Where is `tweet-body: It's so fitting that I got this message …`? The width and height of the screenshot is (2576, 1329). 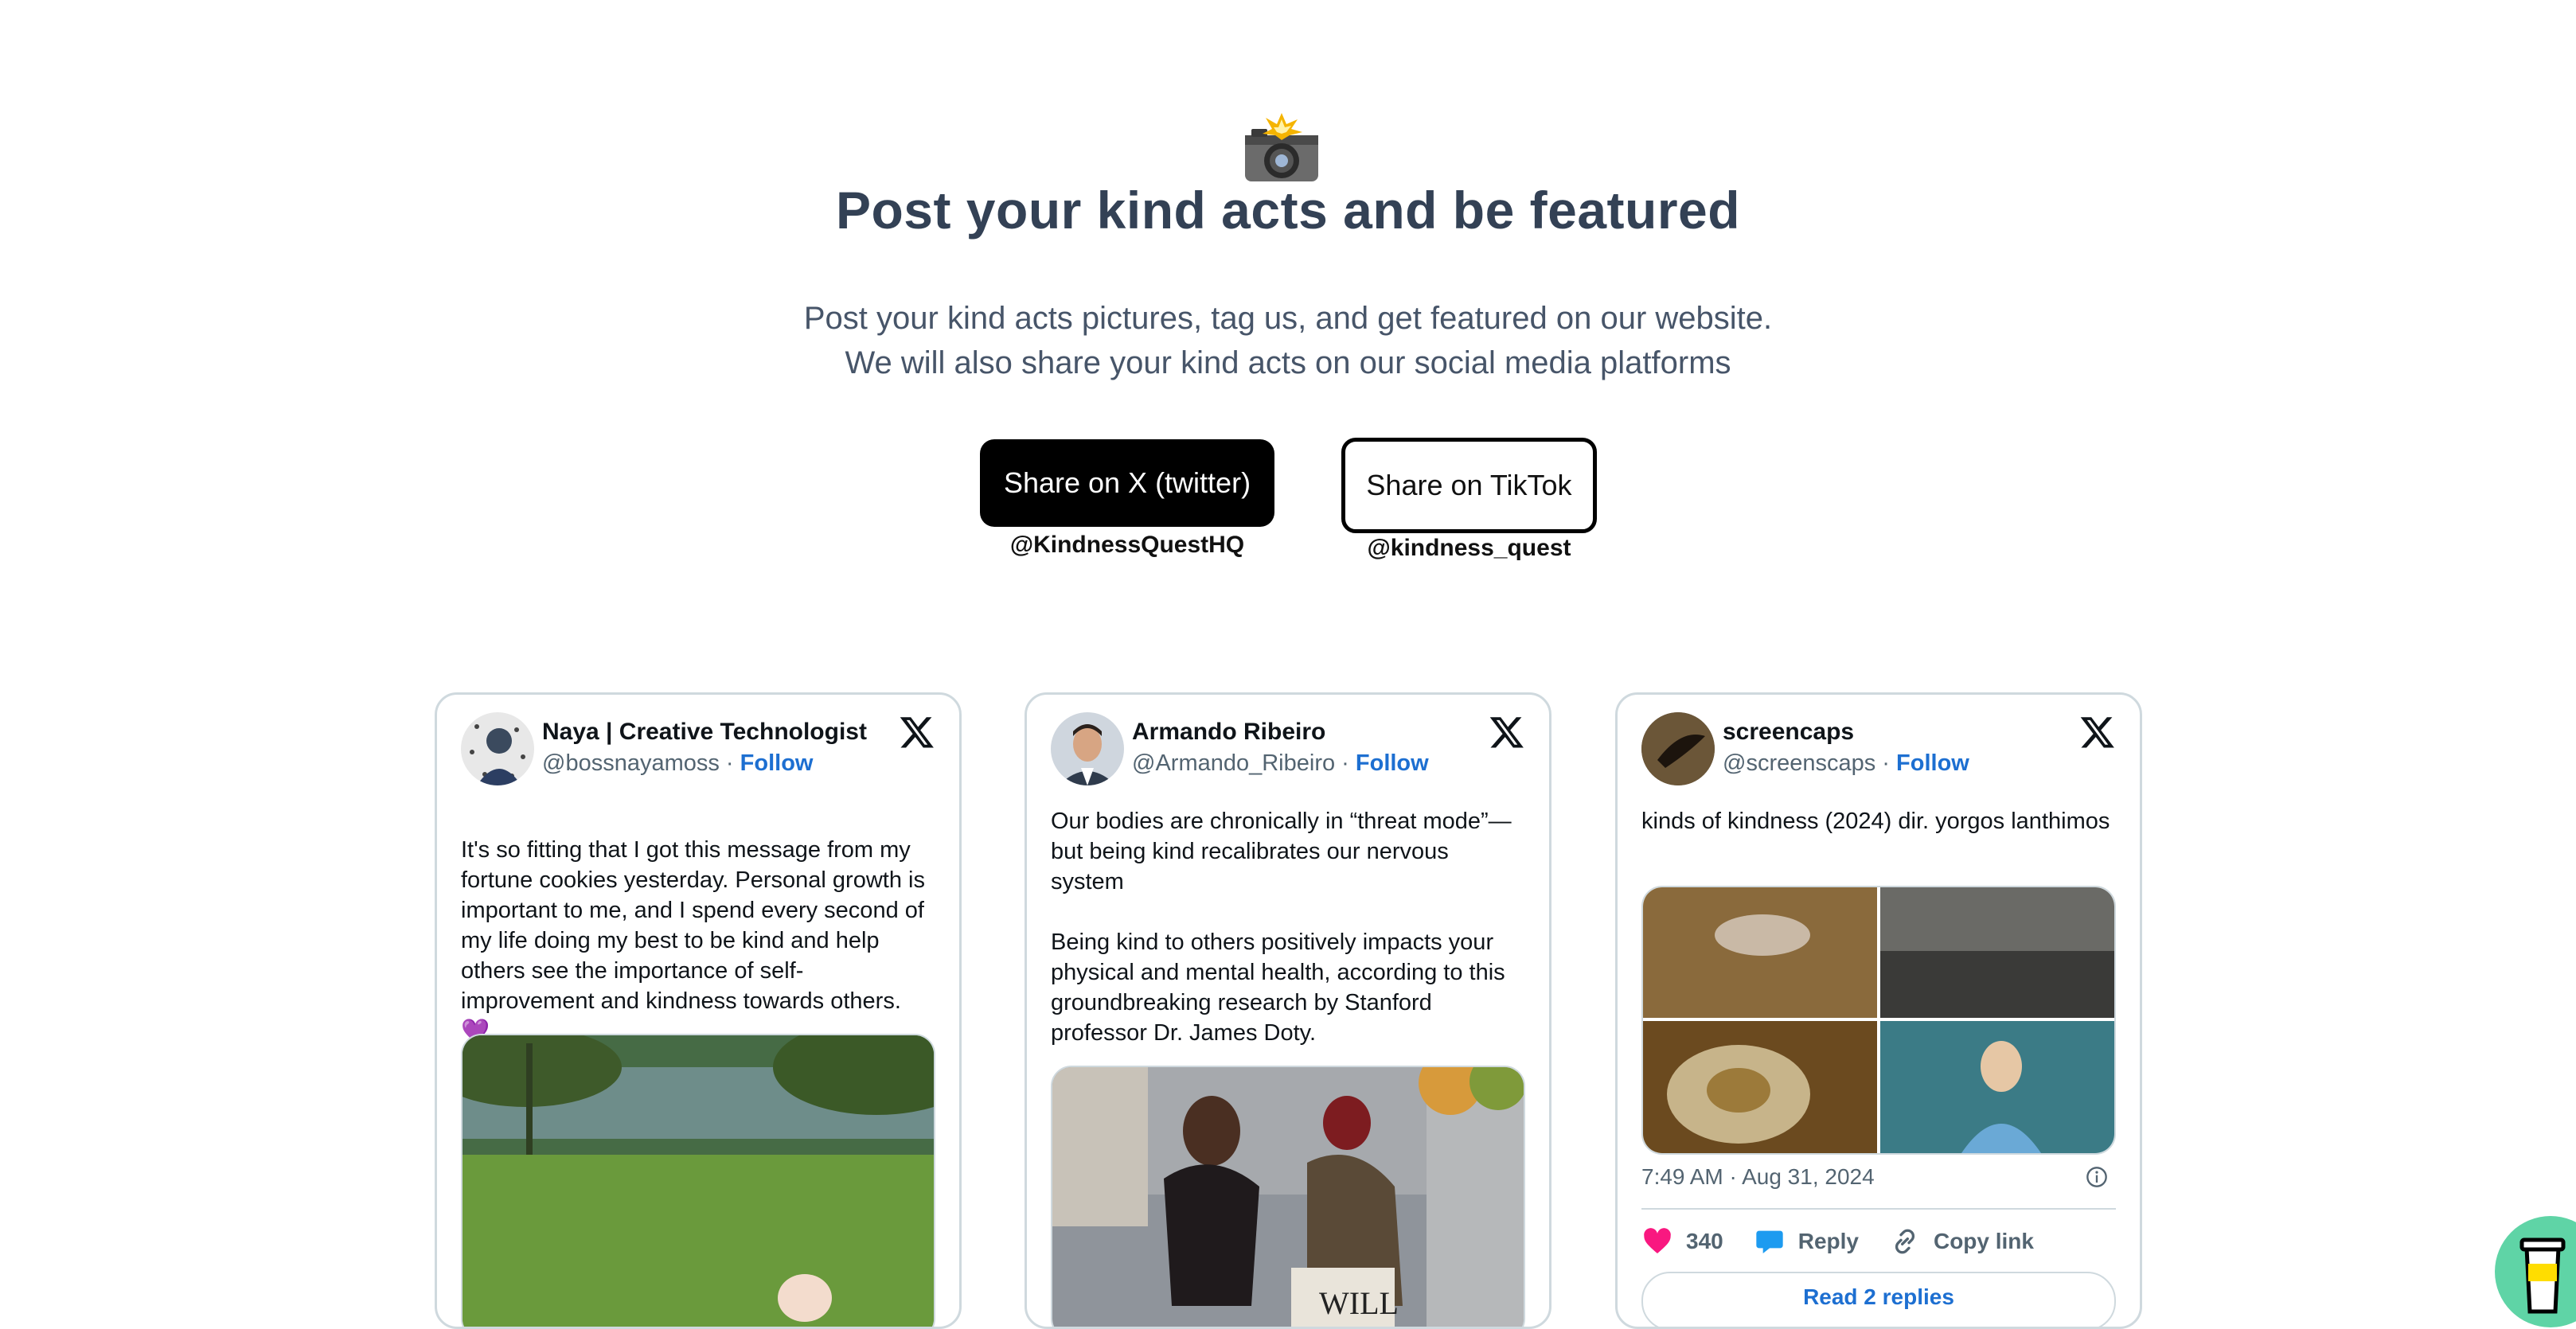
tweet-body: It's so fitting that I got this message … is located at coordinates (693, 926).